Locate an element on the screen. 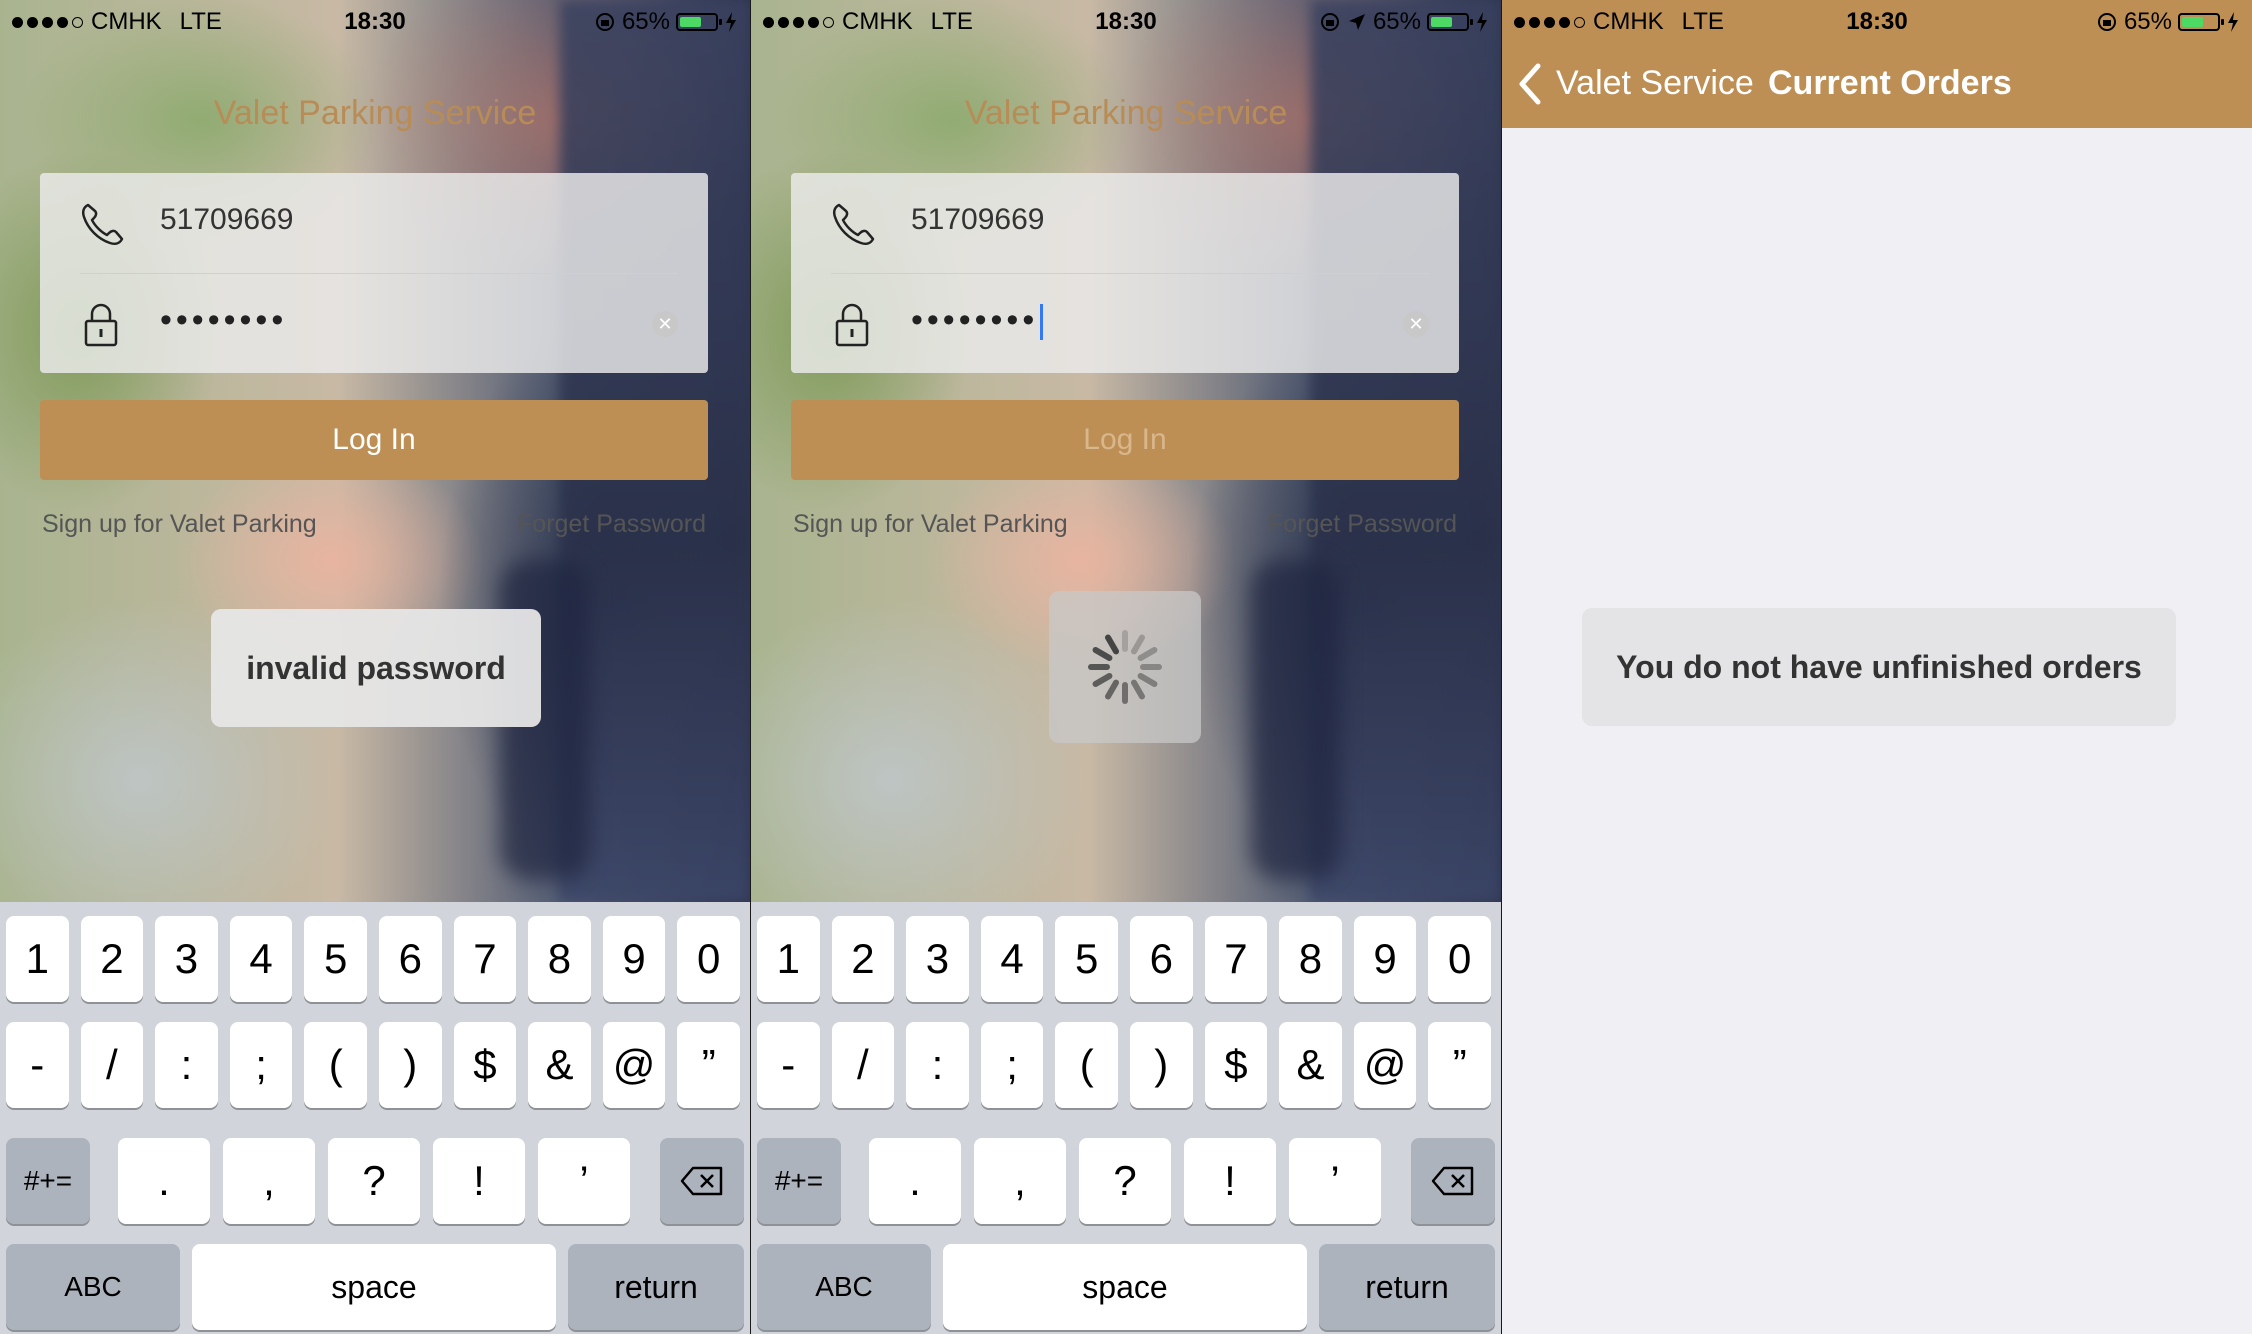 The width and height of the screenshot is (2252, 1334). charging-icon is located at coordinates (731, 22).